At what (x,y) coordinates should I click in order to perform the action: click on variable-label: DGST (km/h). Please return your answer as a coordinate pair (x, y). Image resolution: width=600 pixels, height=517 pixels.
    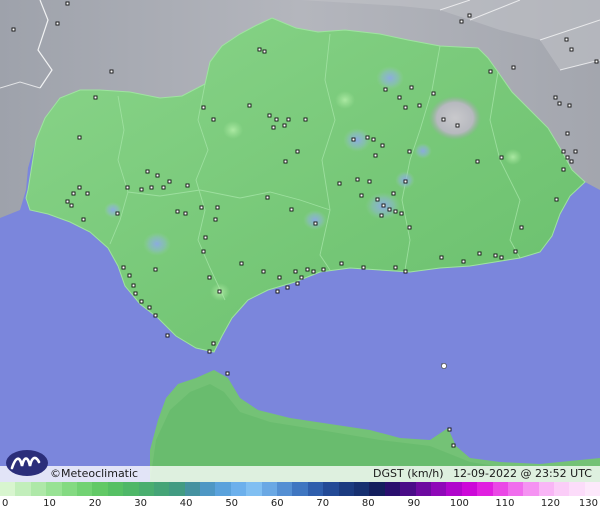
    Looking at the image, I should click on (408, 473).